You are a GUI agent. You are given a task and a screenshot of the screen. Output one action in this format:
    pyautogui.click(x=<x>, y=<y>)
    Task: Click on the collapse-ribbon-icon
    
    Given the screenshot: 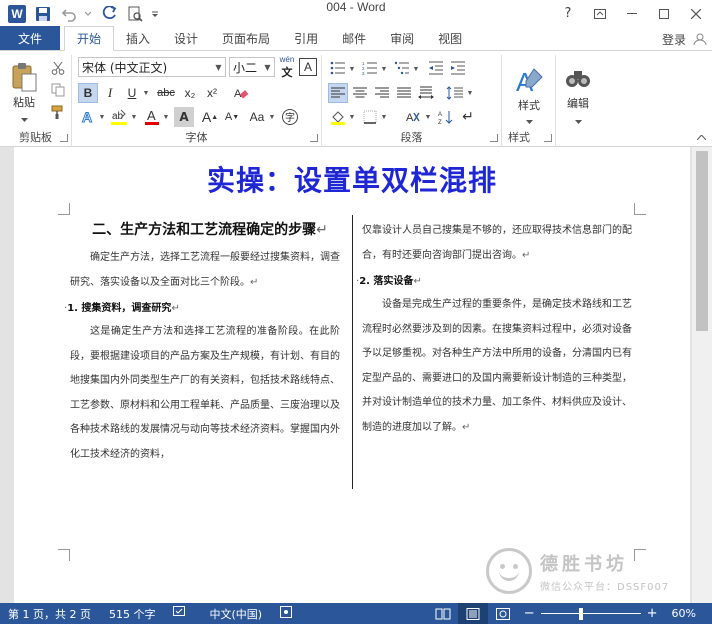 What is the action you would take?
    pyautogui.click(x=701, y=137)
    